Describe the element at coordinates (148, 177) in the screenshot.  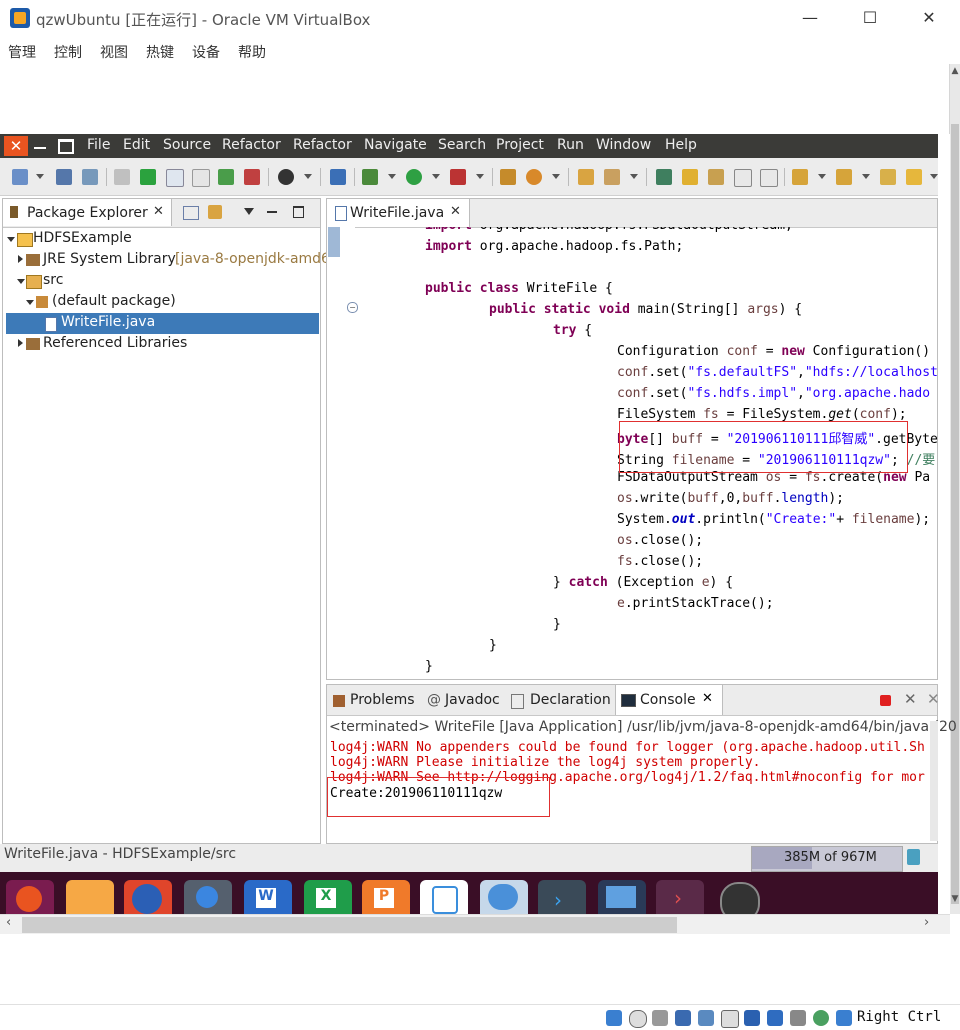
I see `outline-icon` at that location.